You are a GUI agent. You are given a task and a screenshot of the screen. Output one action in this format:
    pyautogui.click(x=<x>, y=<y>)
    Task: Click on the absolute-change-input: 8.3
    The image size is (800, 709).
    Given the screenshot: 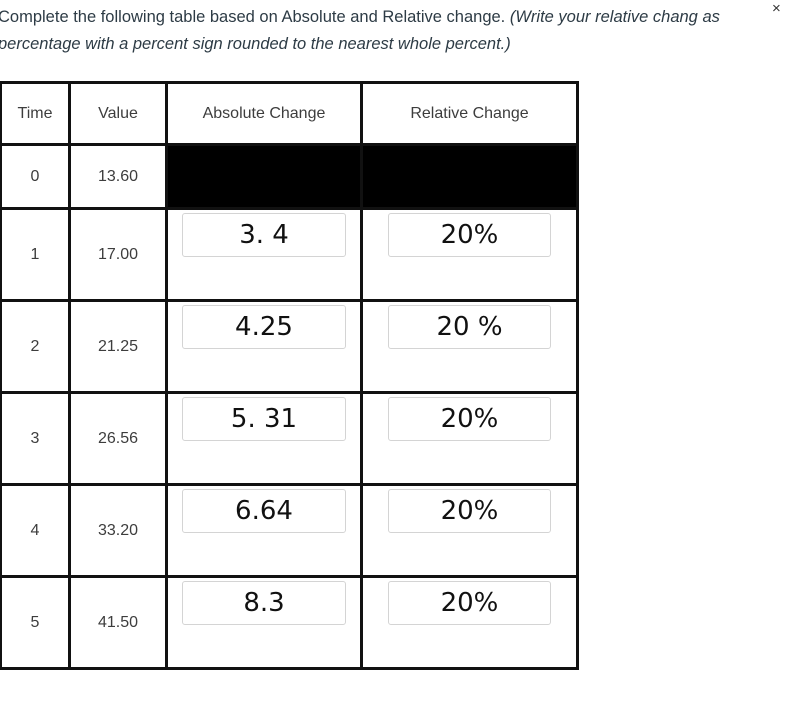 What is the action you would take?
    pyautogui.click(x=264, y=602)
    